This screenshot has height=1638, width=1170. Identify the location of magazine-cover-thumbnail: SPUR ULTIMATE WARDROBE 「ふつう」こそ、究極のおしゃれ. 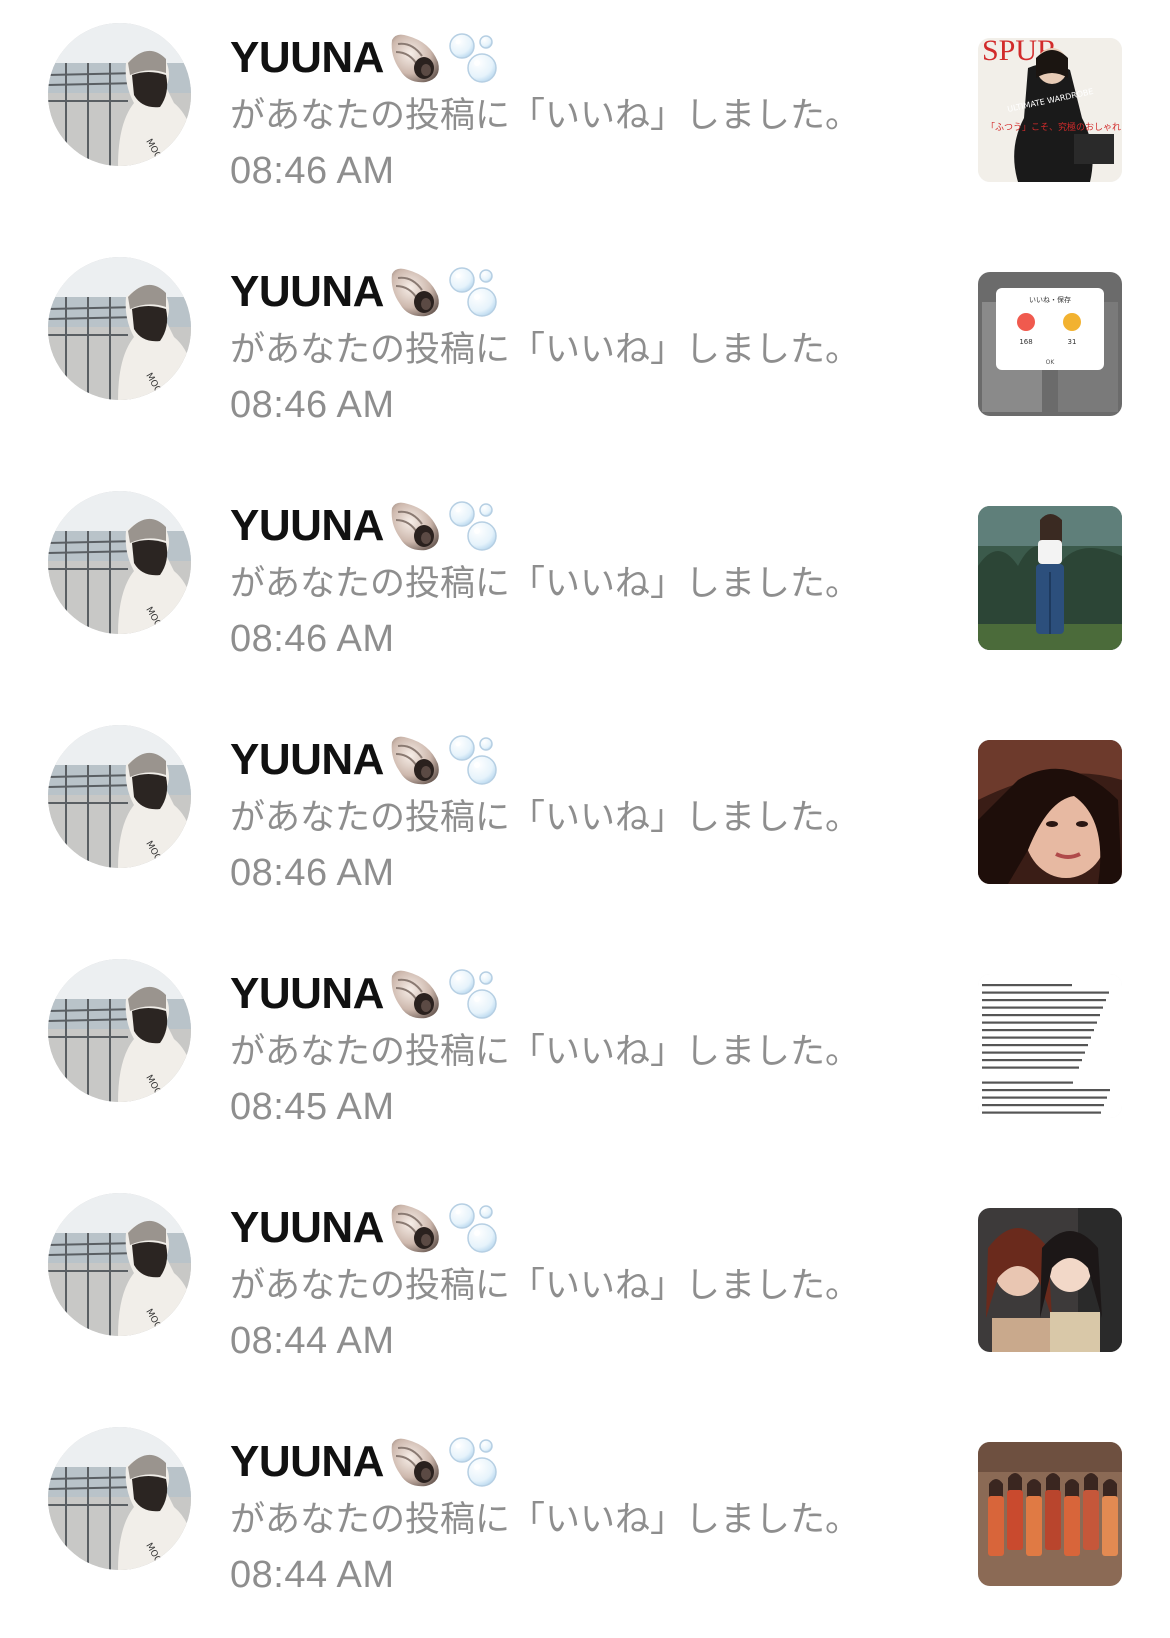
(1050, 110).